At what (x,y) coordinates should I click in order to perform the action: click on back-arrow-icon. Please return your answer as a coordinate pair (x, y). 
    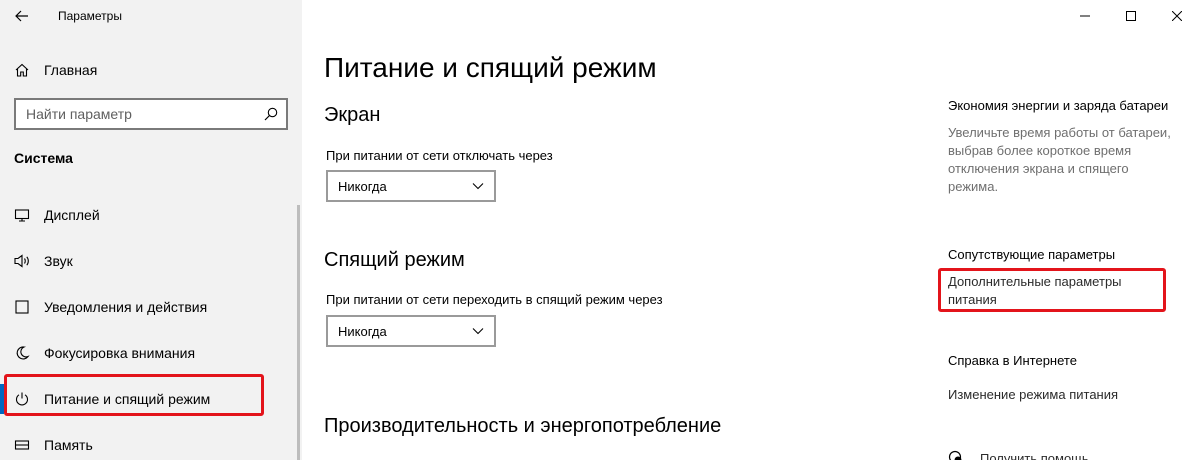
    Looking at the image, I should click on (21, 16).